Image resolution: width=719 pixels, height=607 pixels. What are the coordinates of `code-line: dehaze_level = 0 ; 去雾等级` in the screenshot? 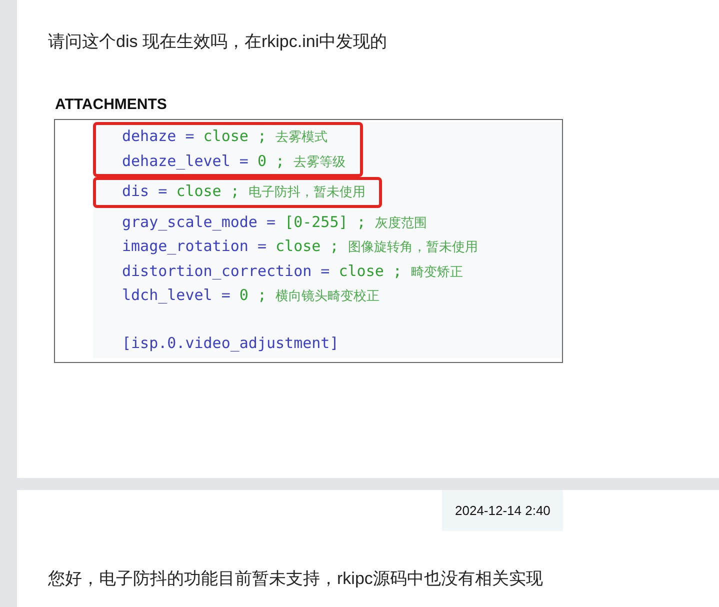 It's located at (234, 161).